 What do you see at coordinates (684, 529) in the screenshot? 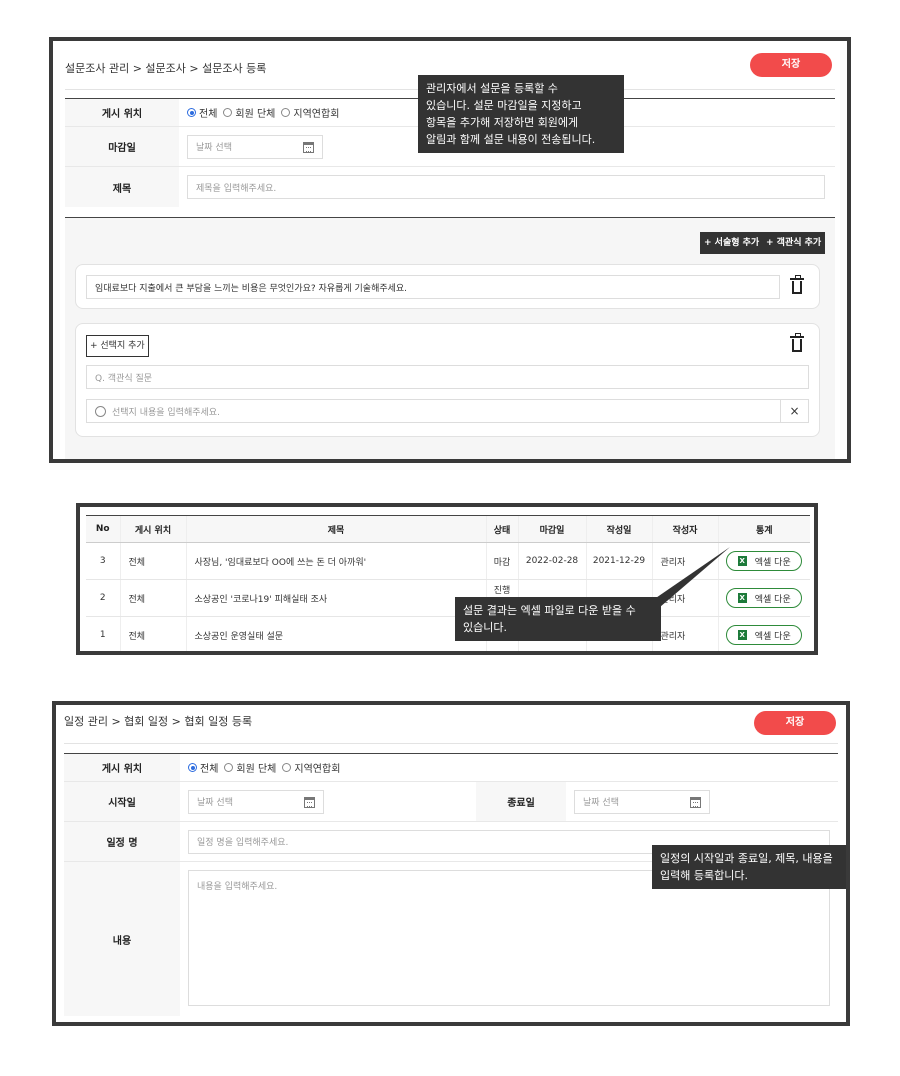
I see `col-author: 작성자` at bounding box center [684, 529].